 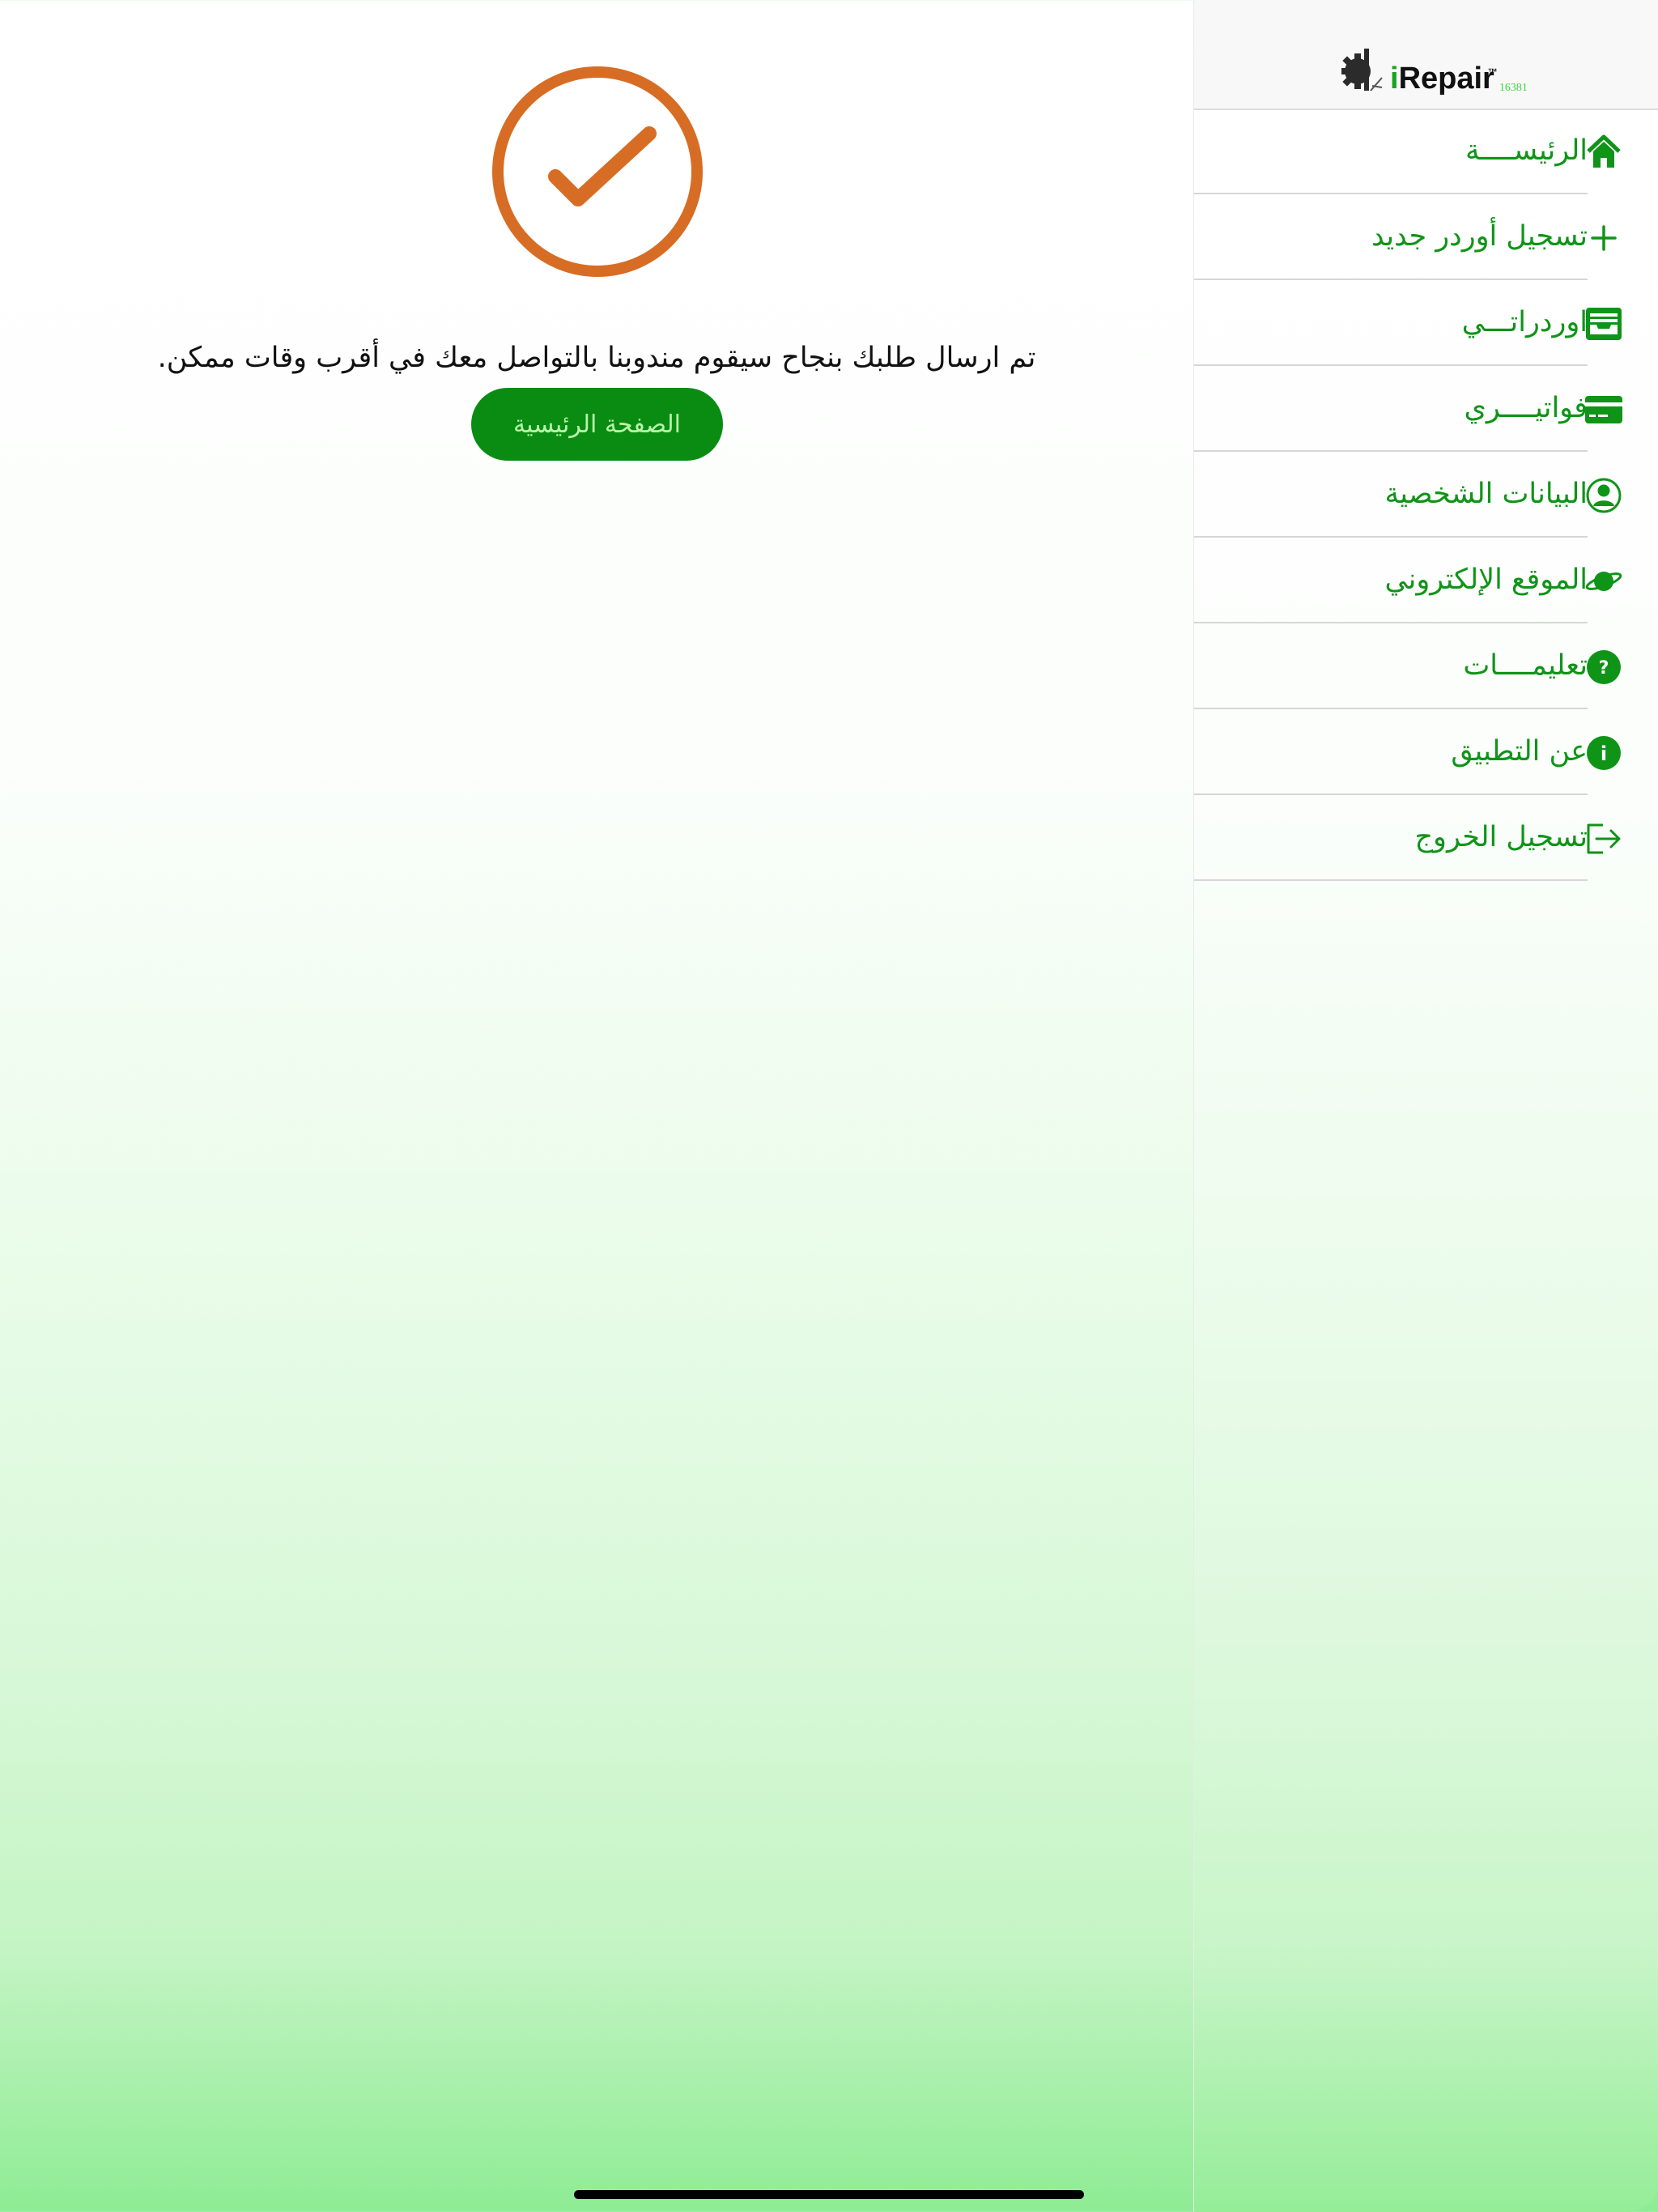 What do you see at coordinates (1603, 496) in the screenshot?
I see `user-icon` at bounding box center [1603, 496].